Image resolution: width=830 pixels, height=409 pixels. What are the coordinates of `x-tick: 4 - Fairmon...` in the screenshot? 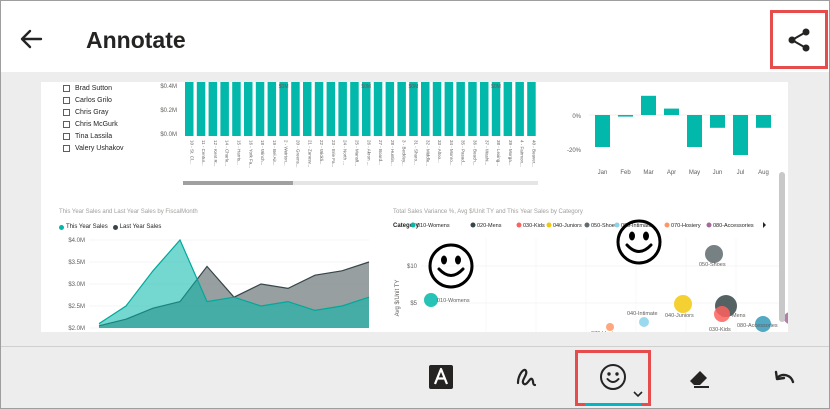 It's located at (522, 153).